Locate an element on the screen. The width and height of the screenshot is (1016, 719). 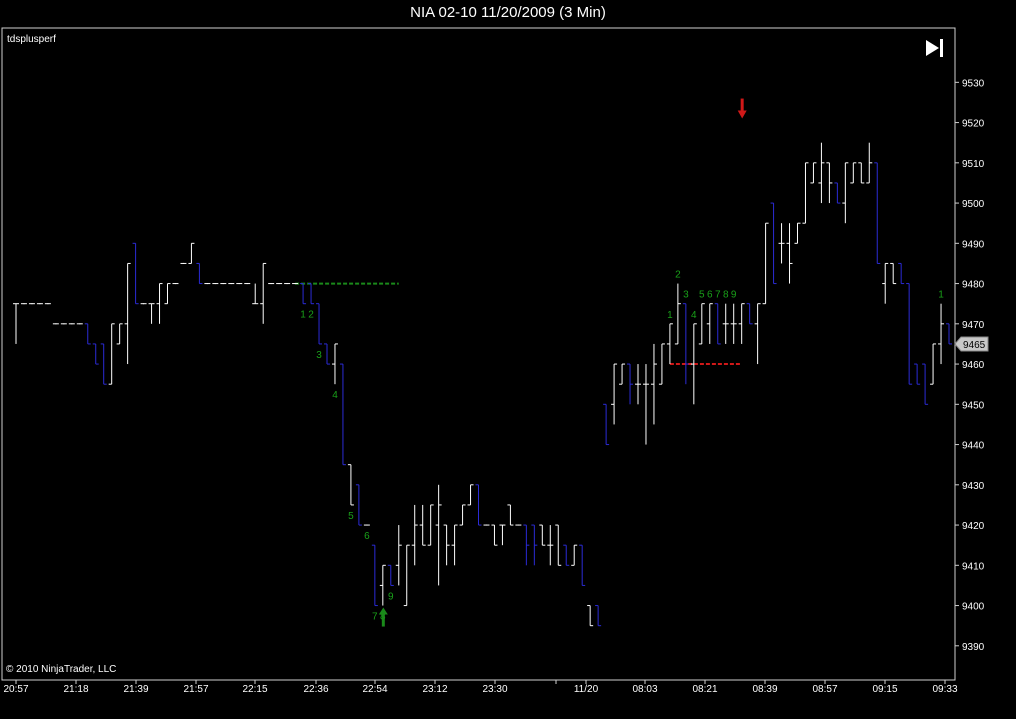
current-price-marker: 9465 is located at coordinates (971, 344).